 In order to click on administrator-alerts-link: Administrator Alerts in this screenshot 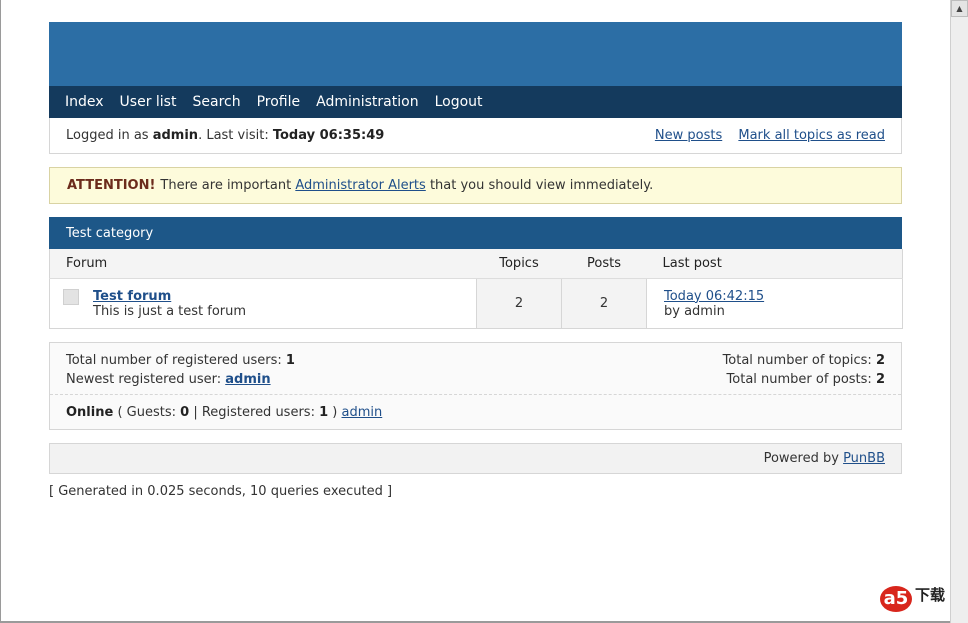, I will do `click(360, 185)`.